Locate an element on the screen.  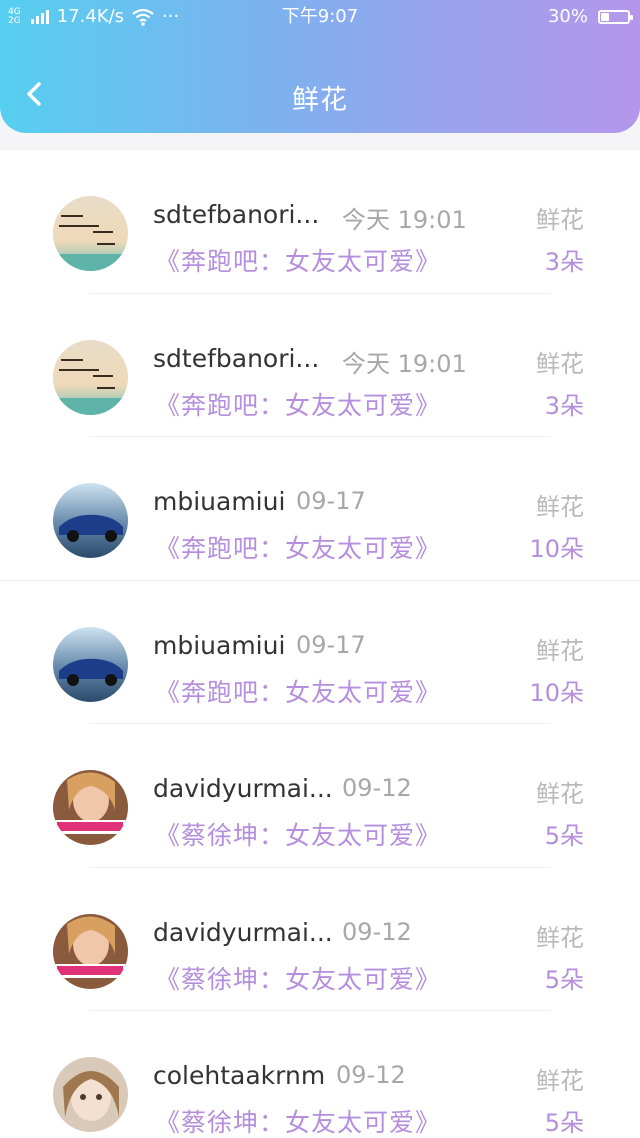
status-bar: 4G 2G 17.4K/s ··· 下午9:07 30% is located at coordinates (320, 17).